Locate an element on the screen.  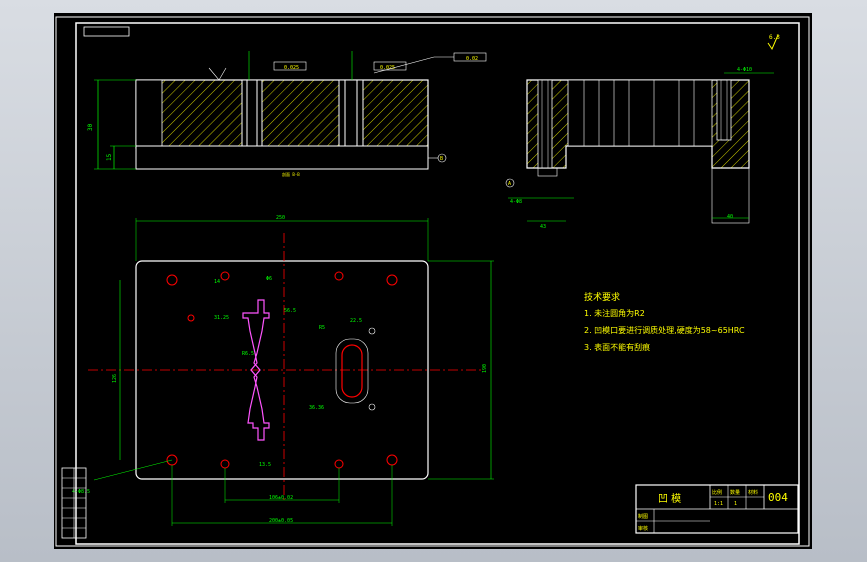
dim-i: 14 is located at coordinates (217, 282).